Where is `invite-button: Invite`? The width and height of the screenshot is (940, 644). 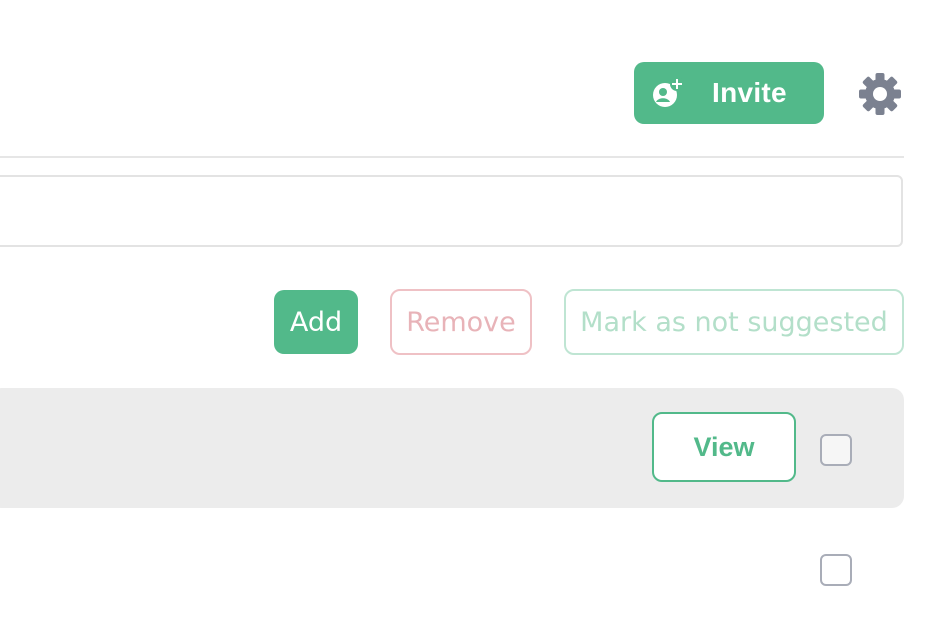 invite-button: Invite is located at coordinates (729, 93).